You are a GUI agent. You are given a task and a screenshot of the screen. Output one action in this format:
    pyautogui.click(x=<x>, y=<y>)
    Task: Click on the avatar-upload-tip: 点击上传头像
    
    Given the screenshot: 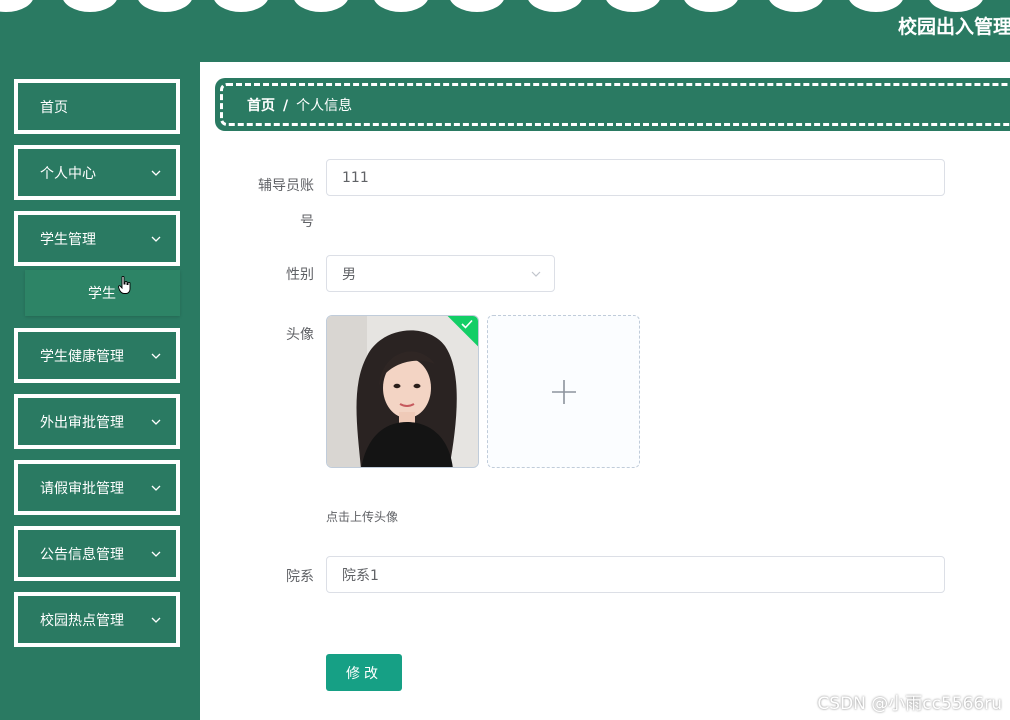 What is the action you would take?
    pyautogui.click(x=362, y=517)
    